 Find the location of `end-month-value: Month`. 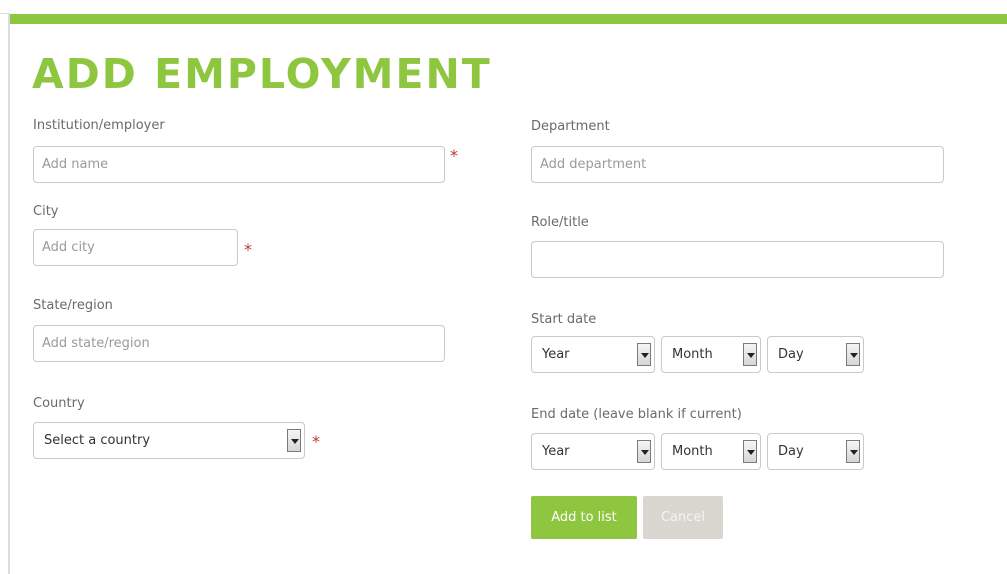

end-month-value: Month is located at coordinates (692, 451).